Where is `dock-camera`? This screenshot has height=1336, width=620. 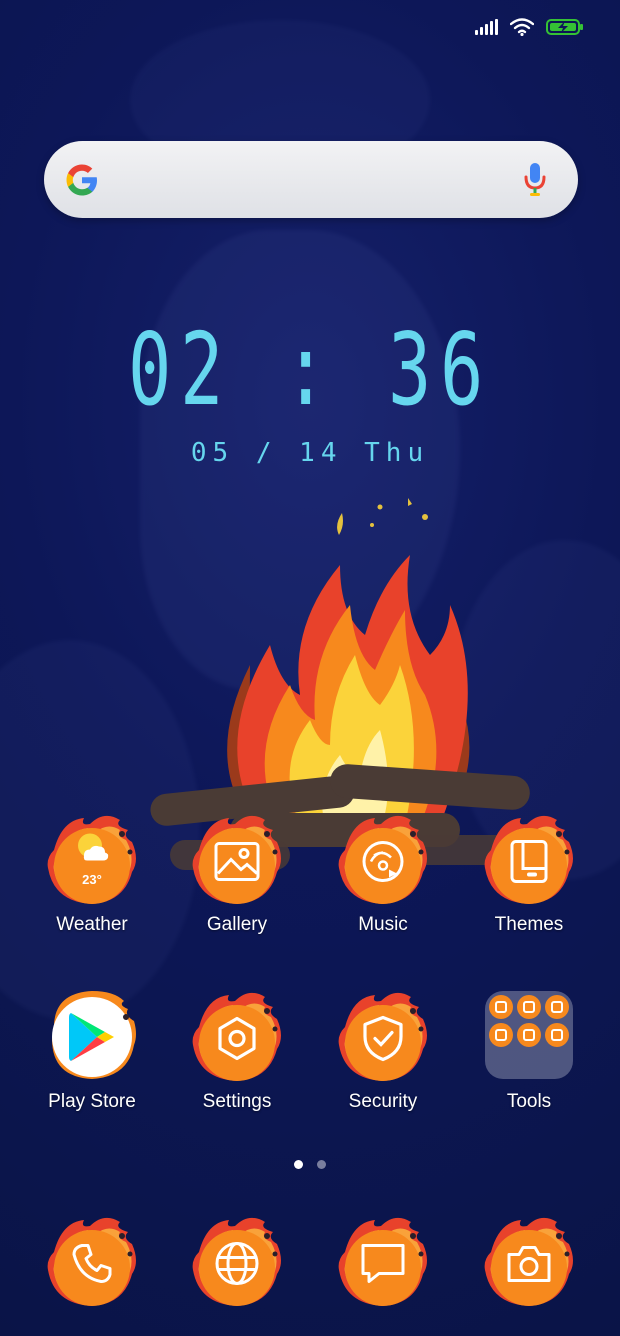 dock-camera is located at coordinates (529, 1260).